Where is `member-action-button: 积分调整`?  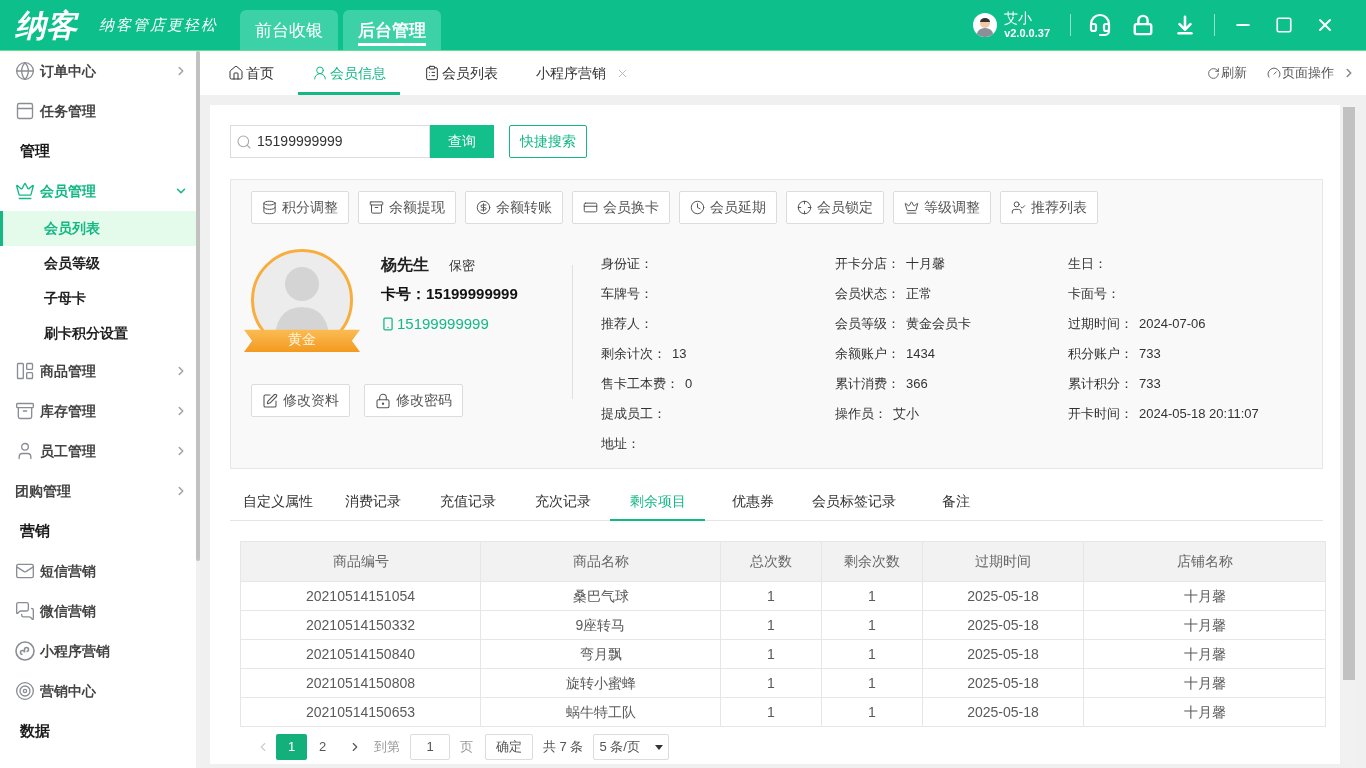
member-action-button: 积分调整 is located at coordinates (300, 207).